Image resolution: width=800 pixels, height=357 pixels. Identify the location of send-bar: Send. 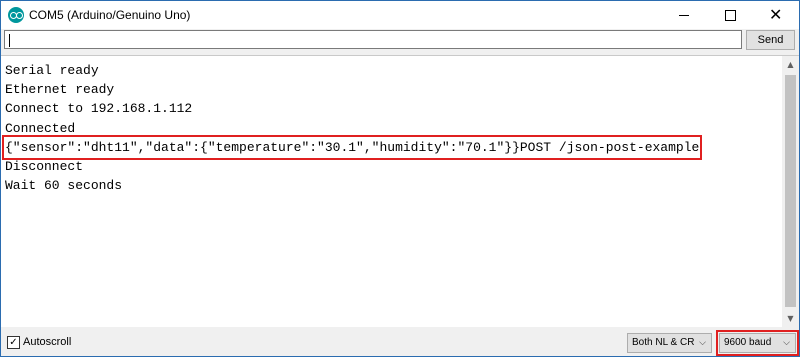
(400, 41).